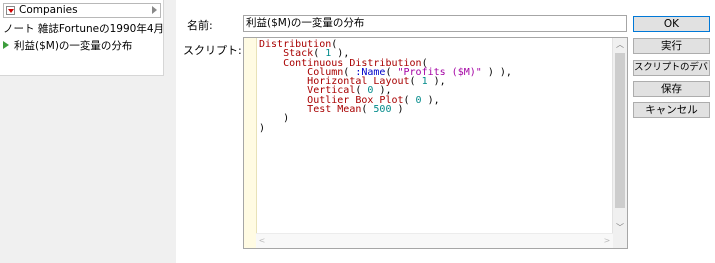  Describe the element at coordinates (671, 89) in the screenshot. I see `save-button: 保存` at that location.